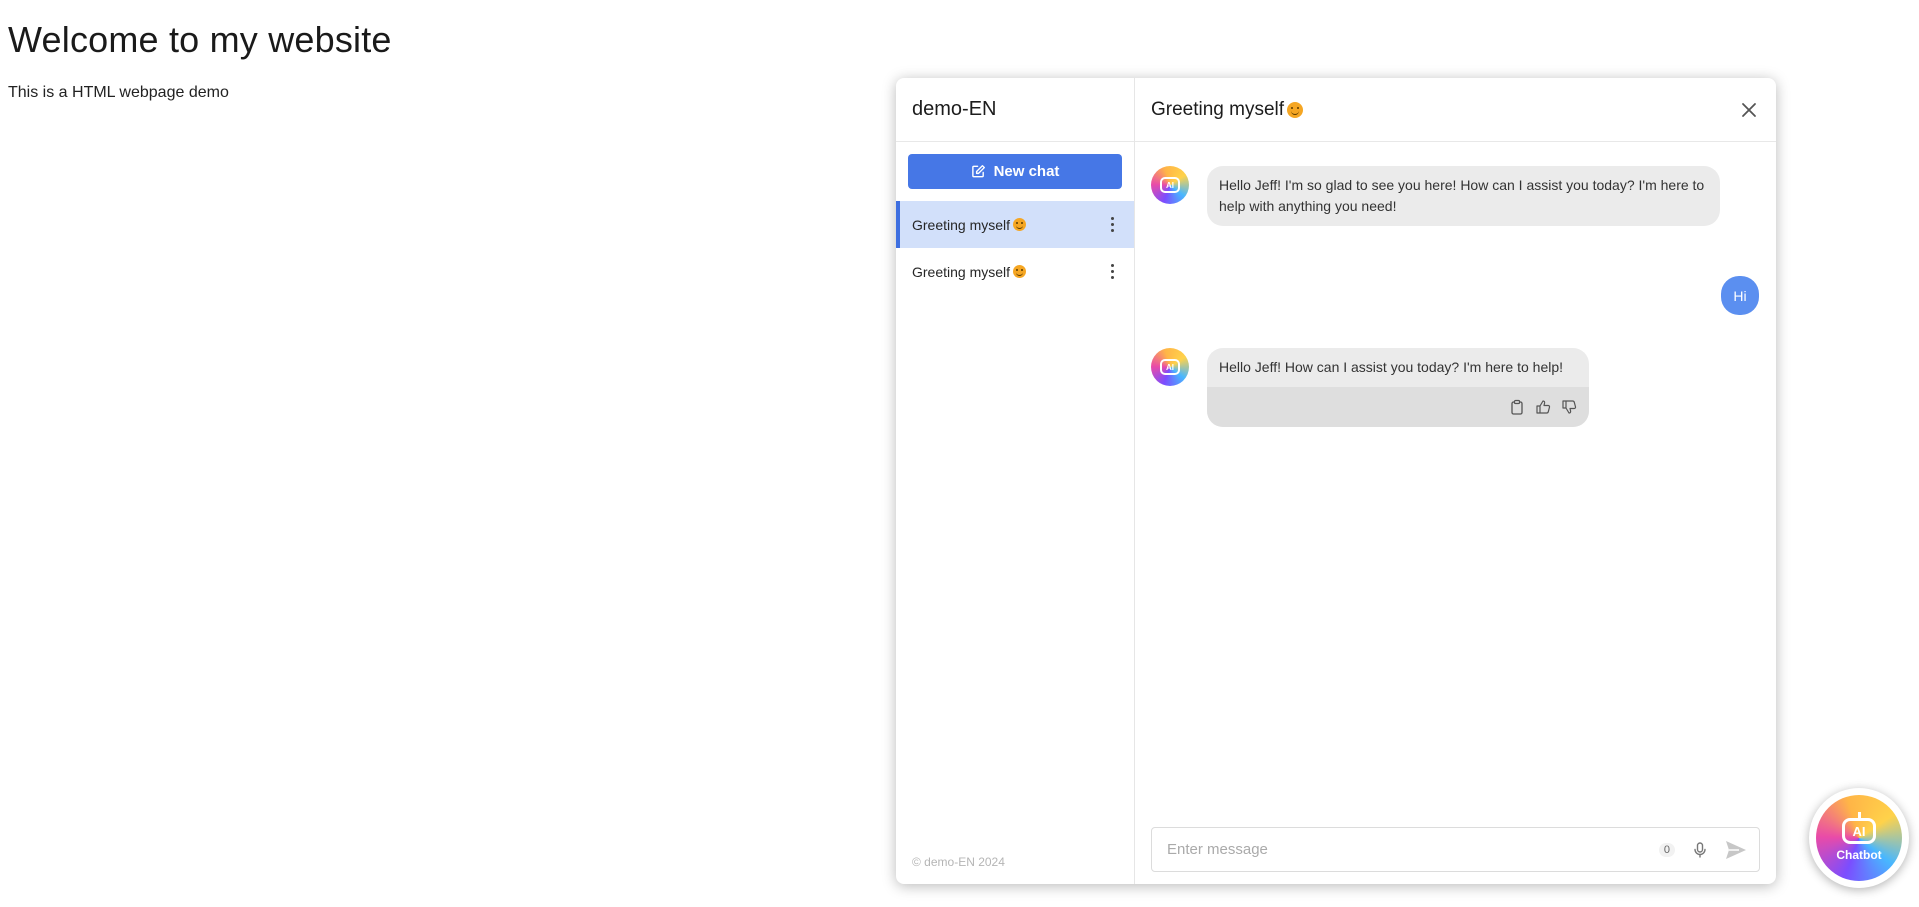 Image resolution: width=1919 pixels, height=907 pixels. I want to click on mic-icon, so click(1700, 850).